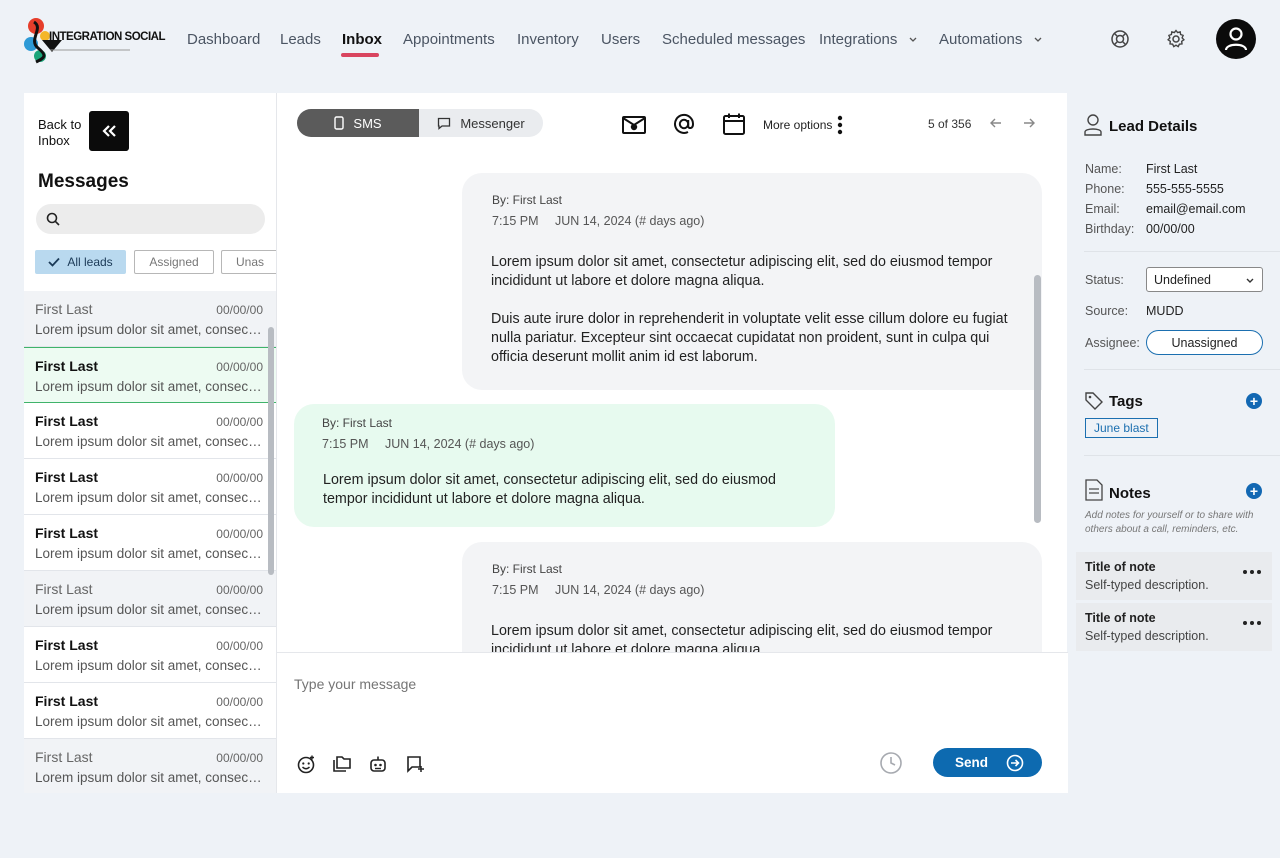  What do you see at coordinates (444, 123) in the screenshot?
I see `chat-bubble-icon` at bounding box center [444, 123].